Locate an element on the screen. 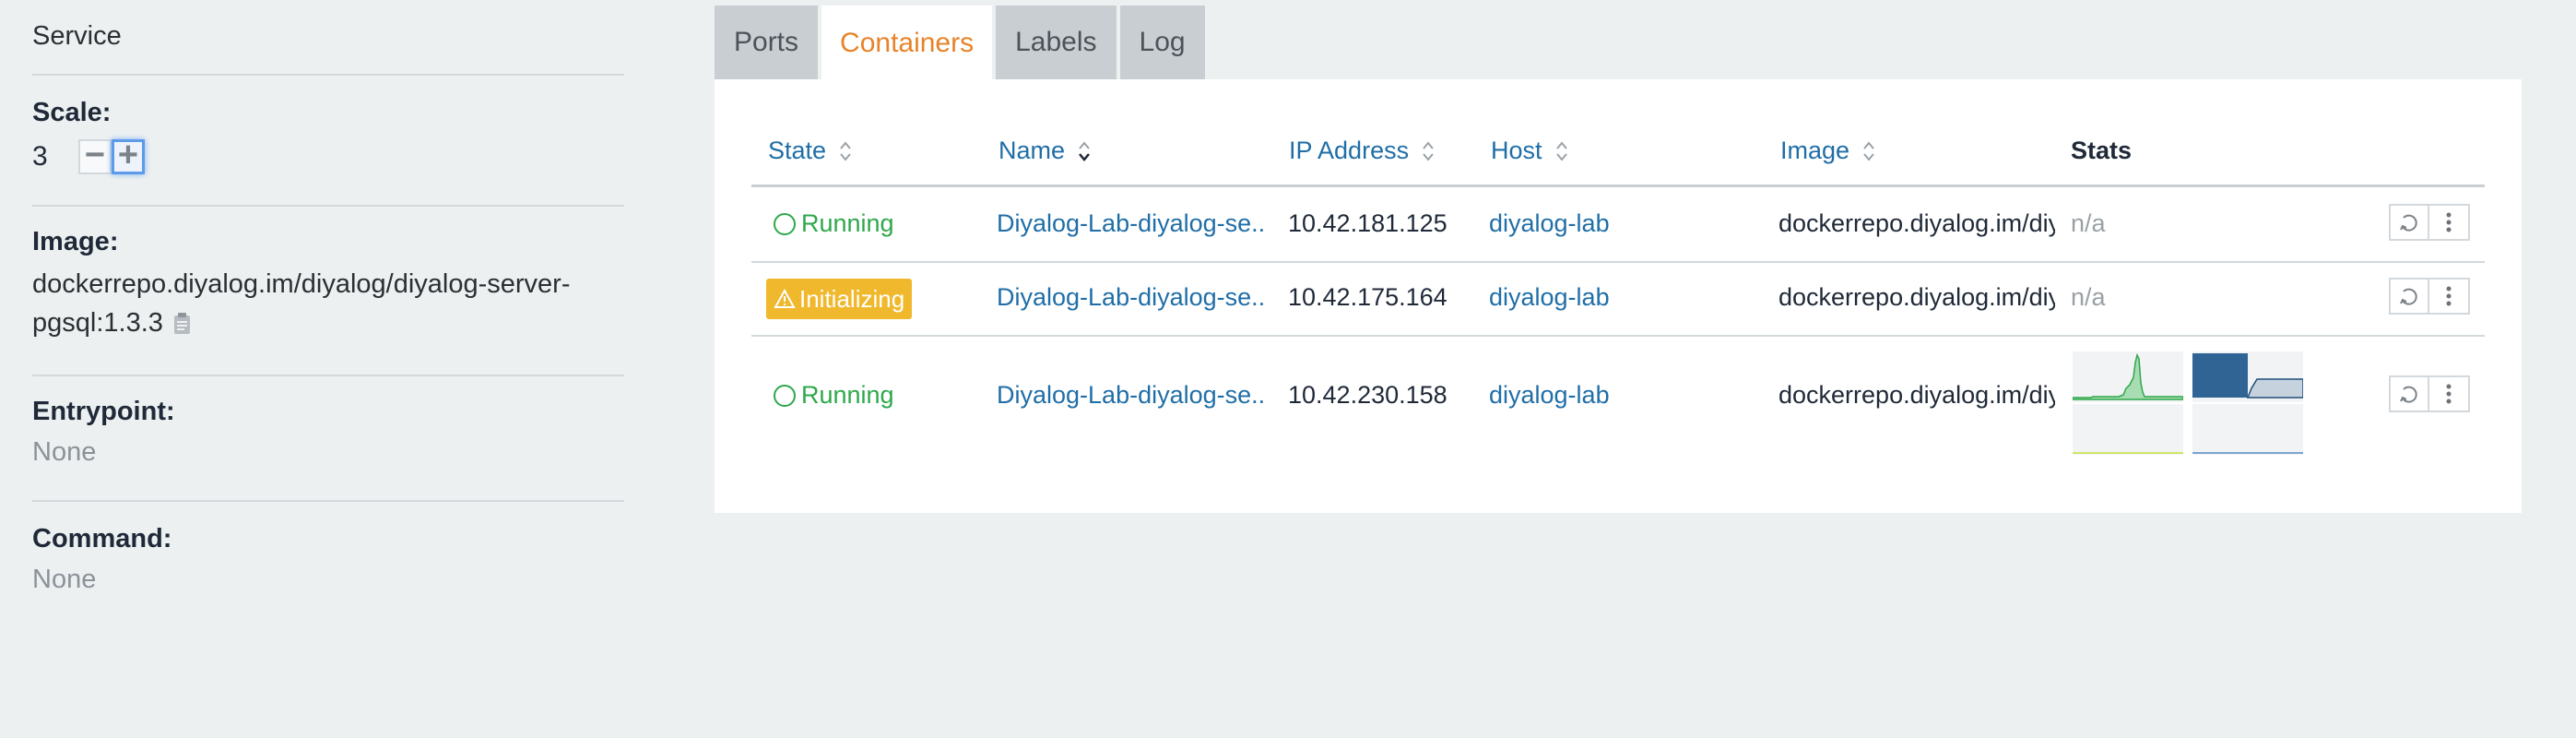 This screenshot has height=738, width=2576. scale-value: 3 is located at coordinates (40, 156).